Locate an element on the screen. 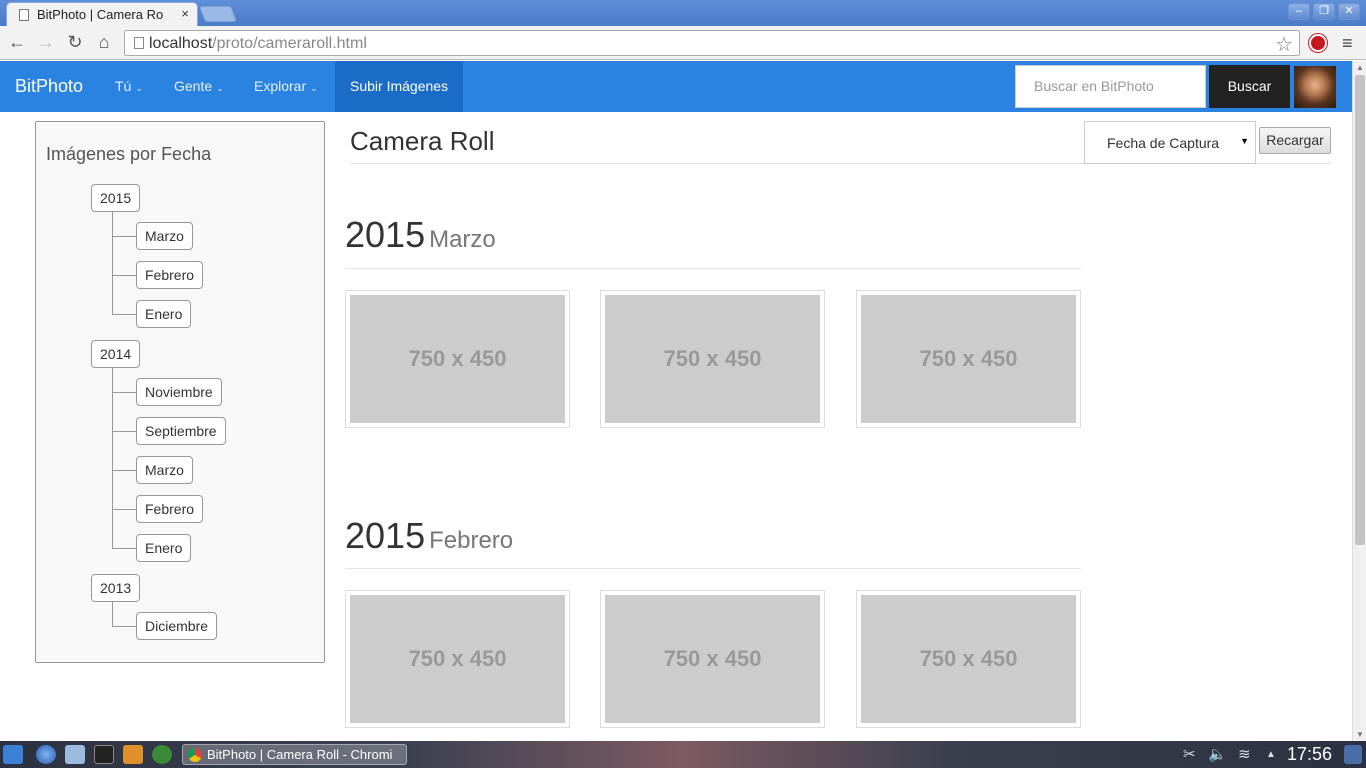 The width and height of the screenshot is (1366, 768). address-bar: localhost/proto/cameraroll.html ☆ is located at coordinates (712, 43).